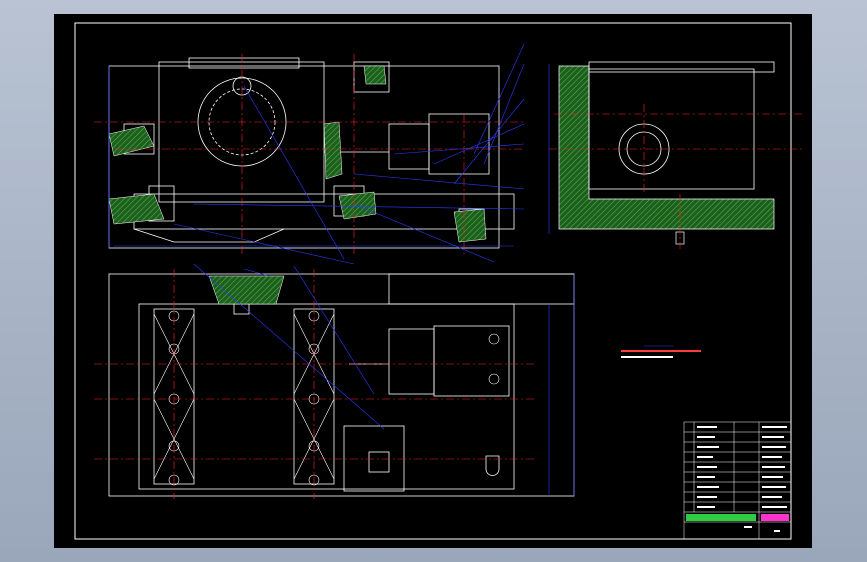  Describe the element at coordinates (737, 480) in the screenshot. I see `title-block` at that location.